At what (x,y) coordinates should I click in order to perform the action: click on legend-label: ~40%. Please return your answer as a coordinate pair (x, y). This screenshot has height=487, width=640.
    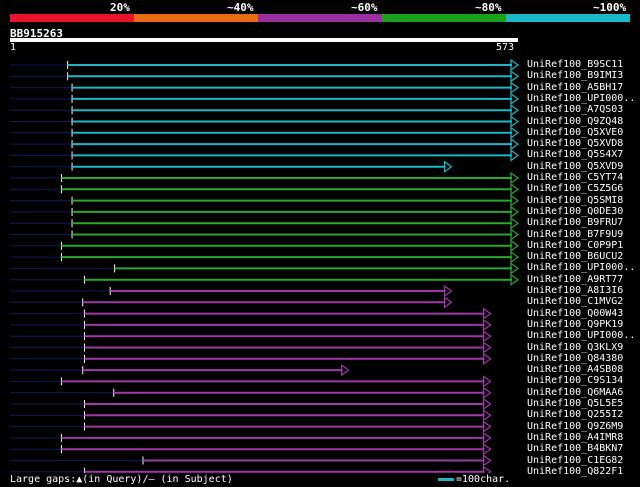
    Looking at the image, I should click on (240, 7).